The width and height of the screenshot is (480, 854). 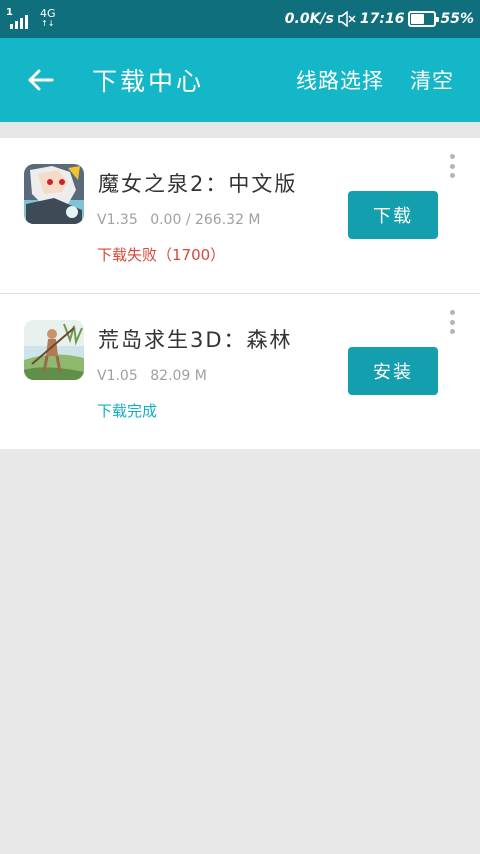 I want to click on island-survivor-app-icon, so click(x=54, y=350).